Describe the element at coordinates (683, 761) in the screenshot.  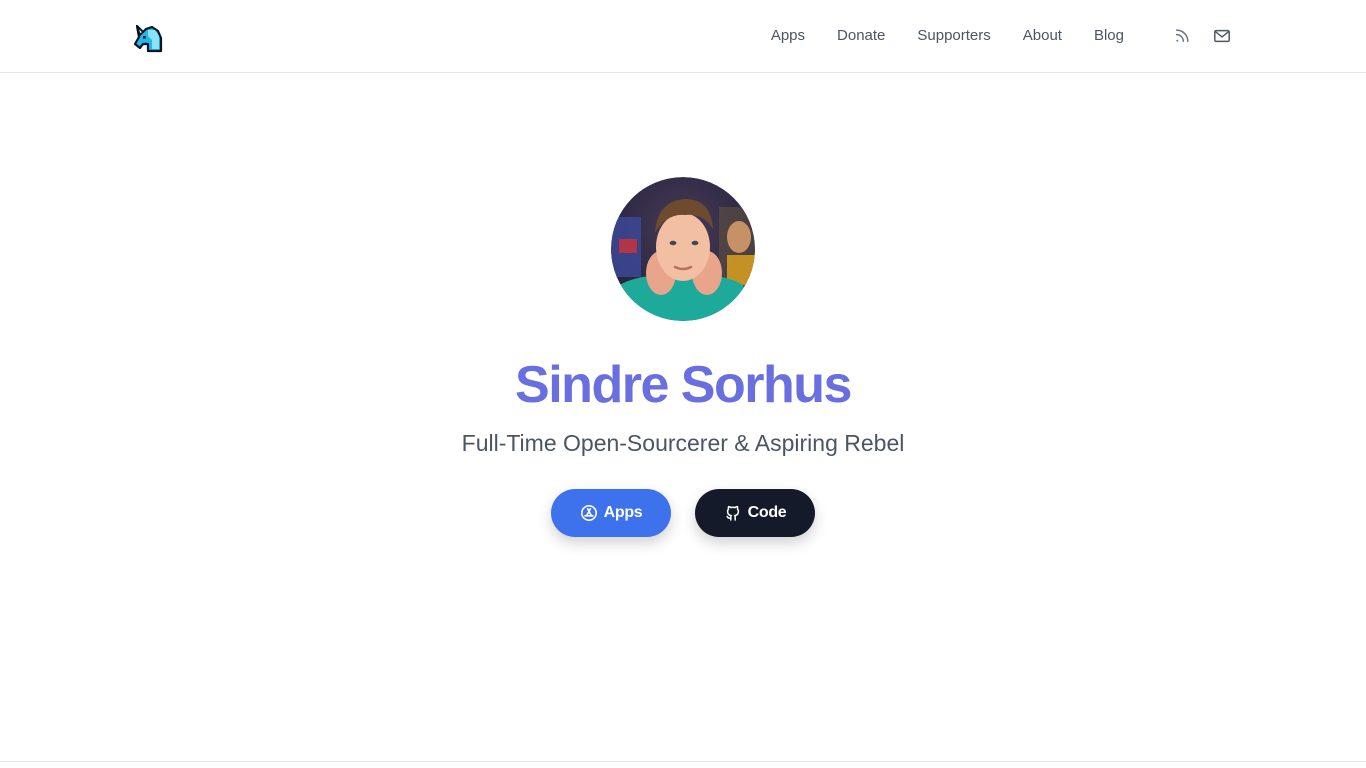
I see `footer-divider` at that location.